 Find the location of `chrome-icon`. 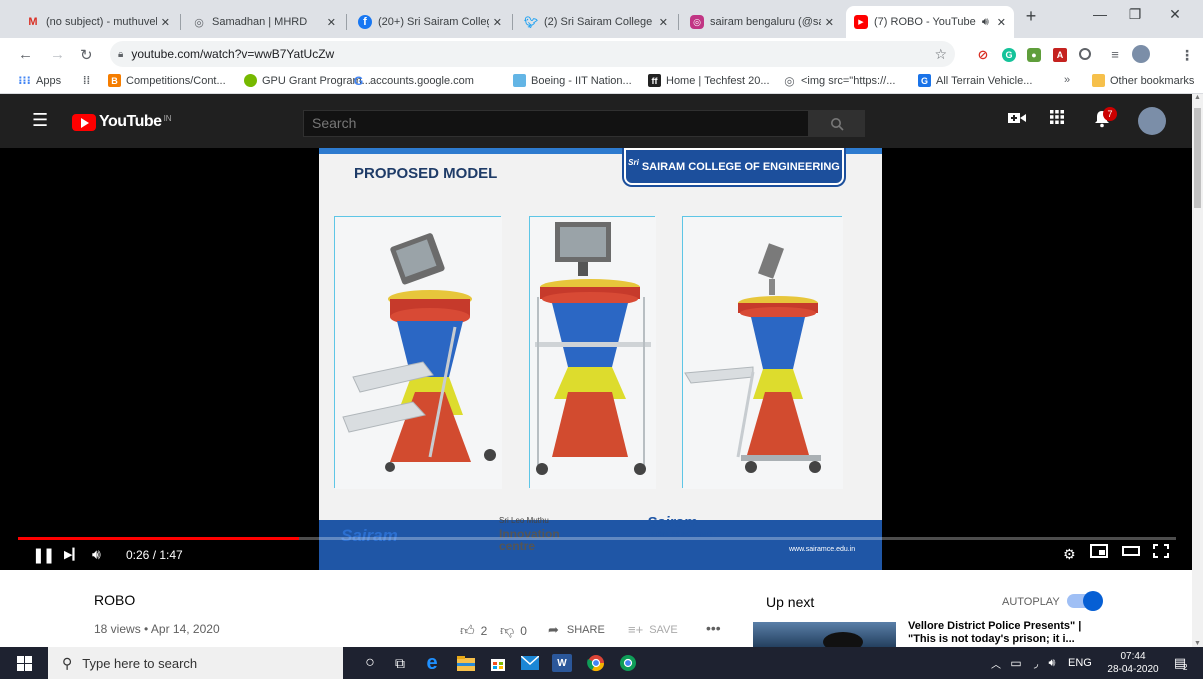

chrome-icon is located at coordinates (596, 663).